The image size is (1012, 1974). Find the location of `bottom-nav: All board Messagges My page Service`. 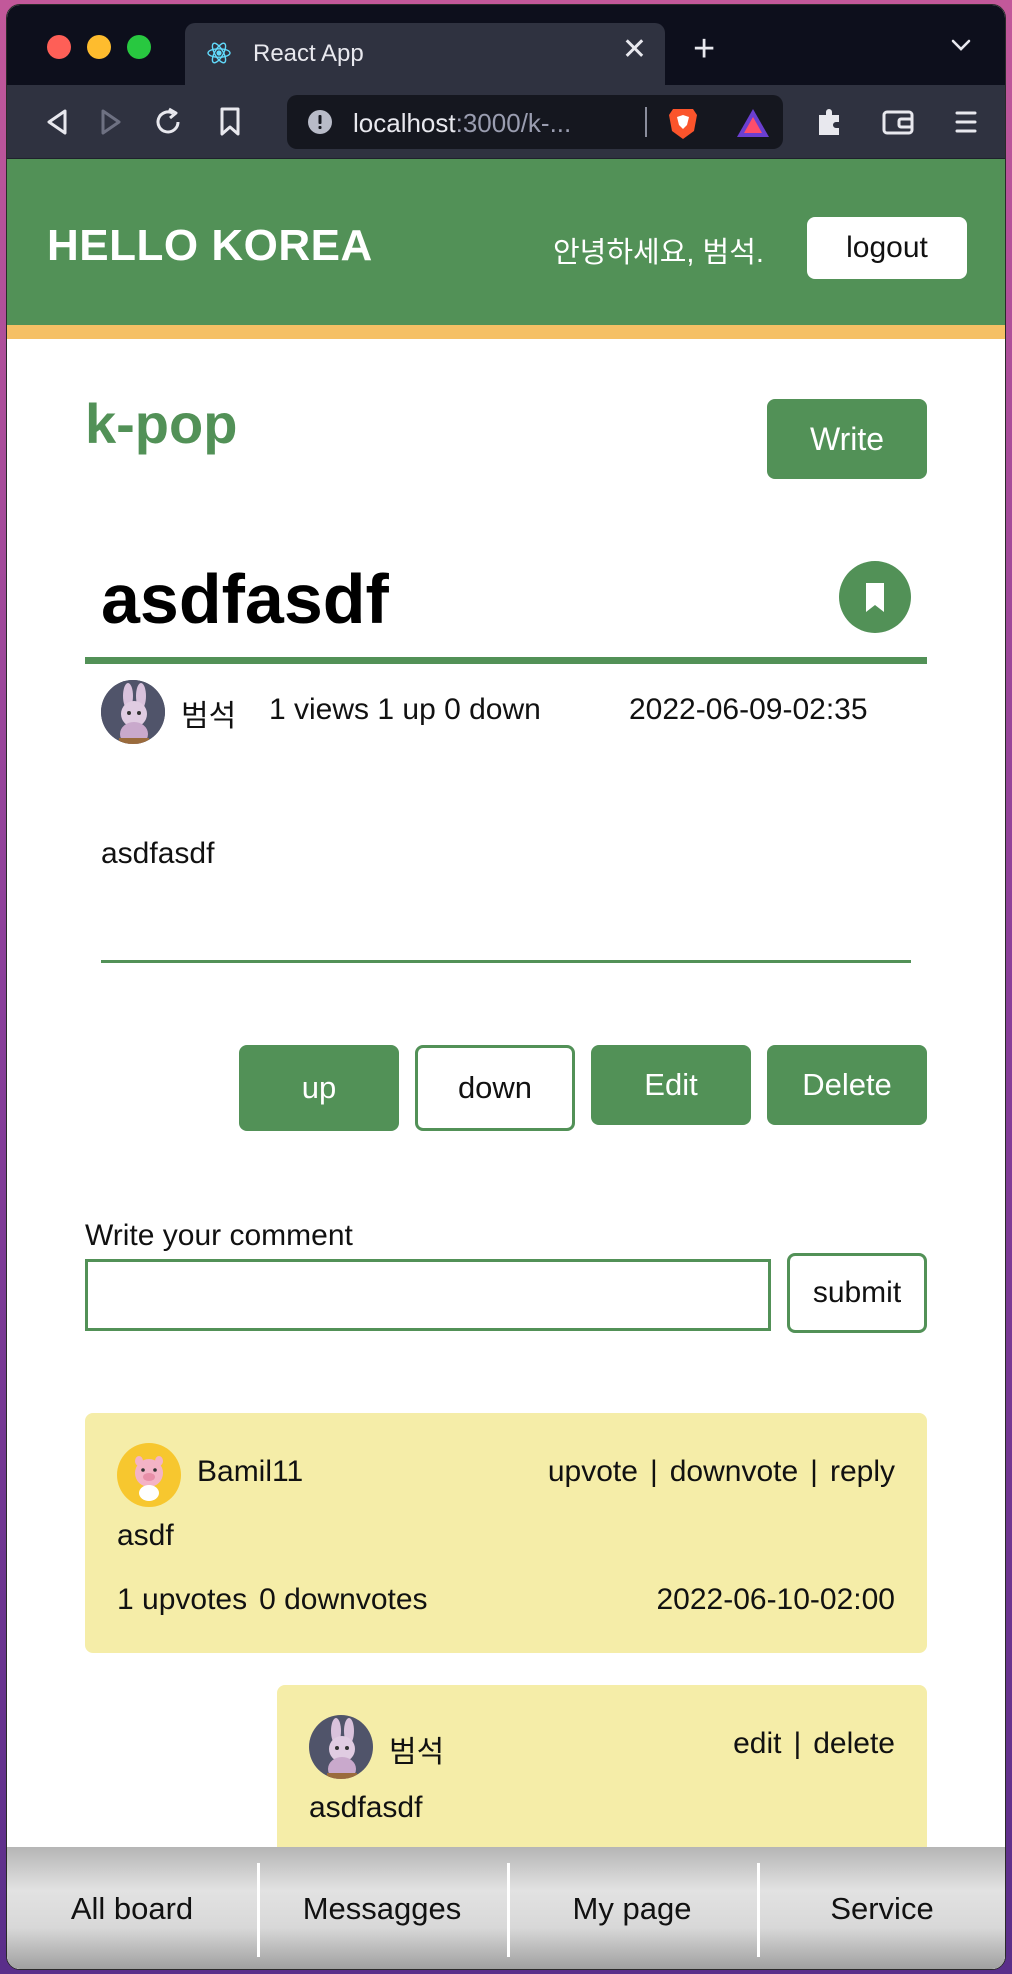

bottom-nav: All board Messagges My page Service is located at coordinates (506, 1908).